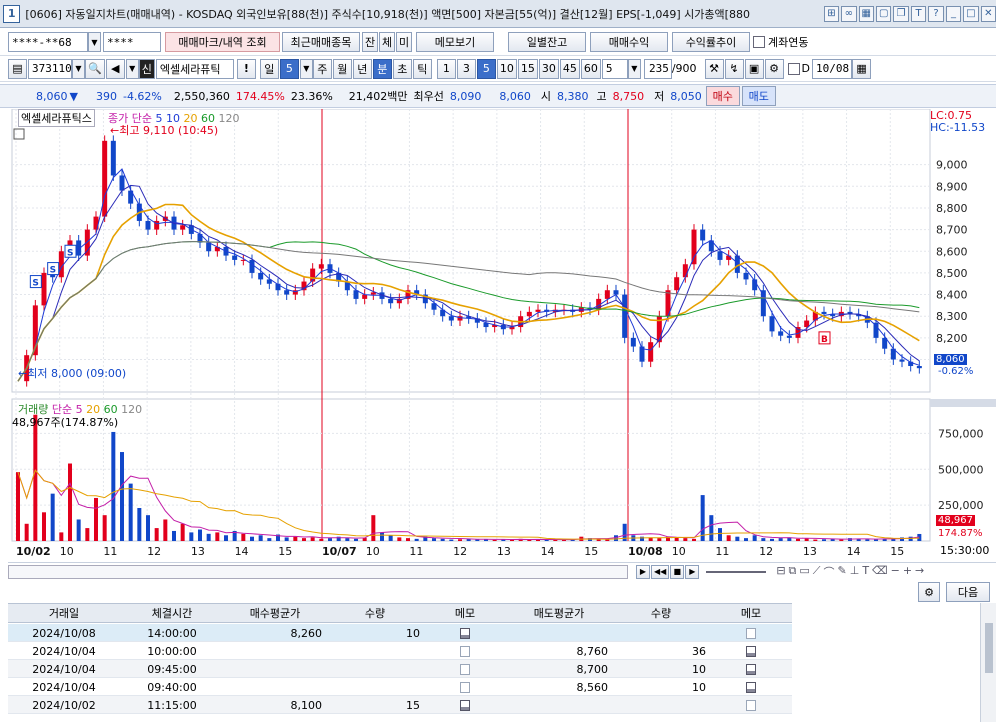 This screenshot has width=996, height=722. Describe the element at coordinates (734, 68) in the screenshot. I see `indicator-icon: ↯` at that location.